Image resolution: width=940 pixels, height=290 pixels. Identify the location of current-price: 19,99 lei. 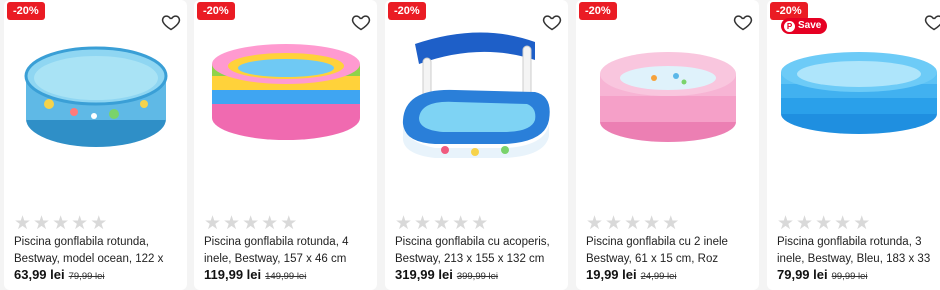
(611, 274).